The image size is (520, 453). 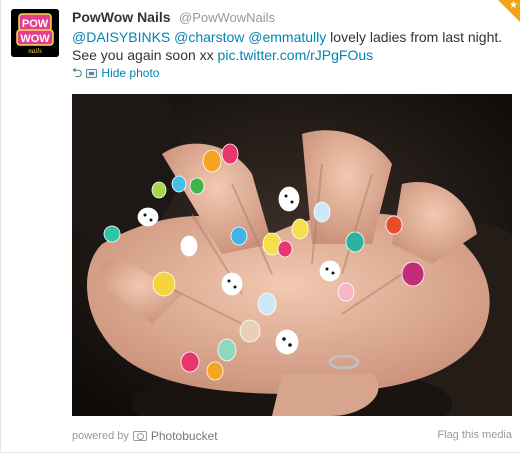 I want to click on tweet-link: pic.twitter.com/rJPgFOus, so click(x=296, y=55).